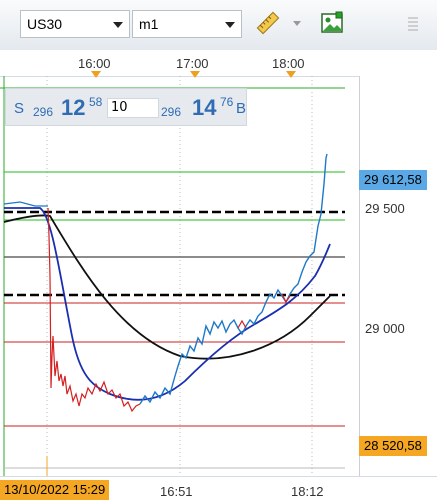 The width and height of the screenshot is (437, 503). What do you see at coordinates (288, 63) in the screenshot?
I see `time-label-1800: 18:00` at bounding box center [288, 63].